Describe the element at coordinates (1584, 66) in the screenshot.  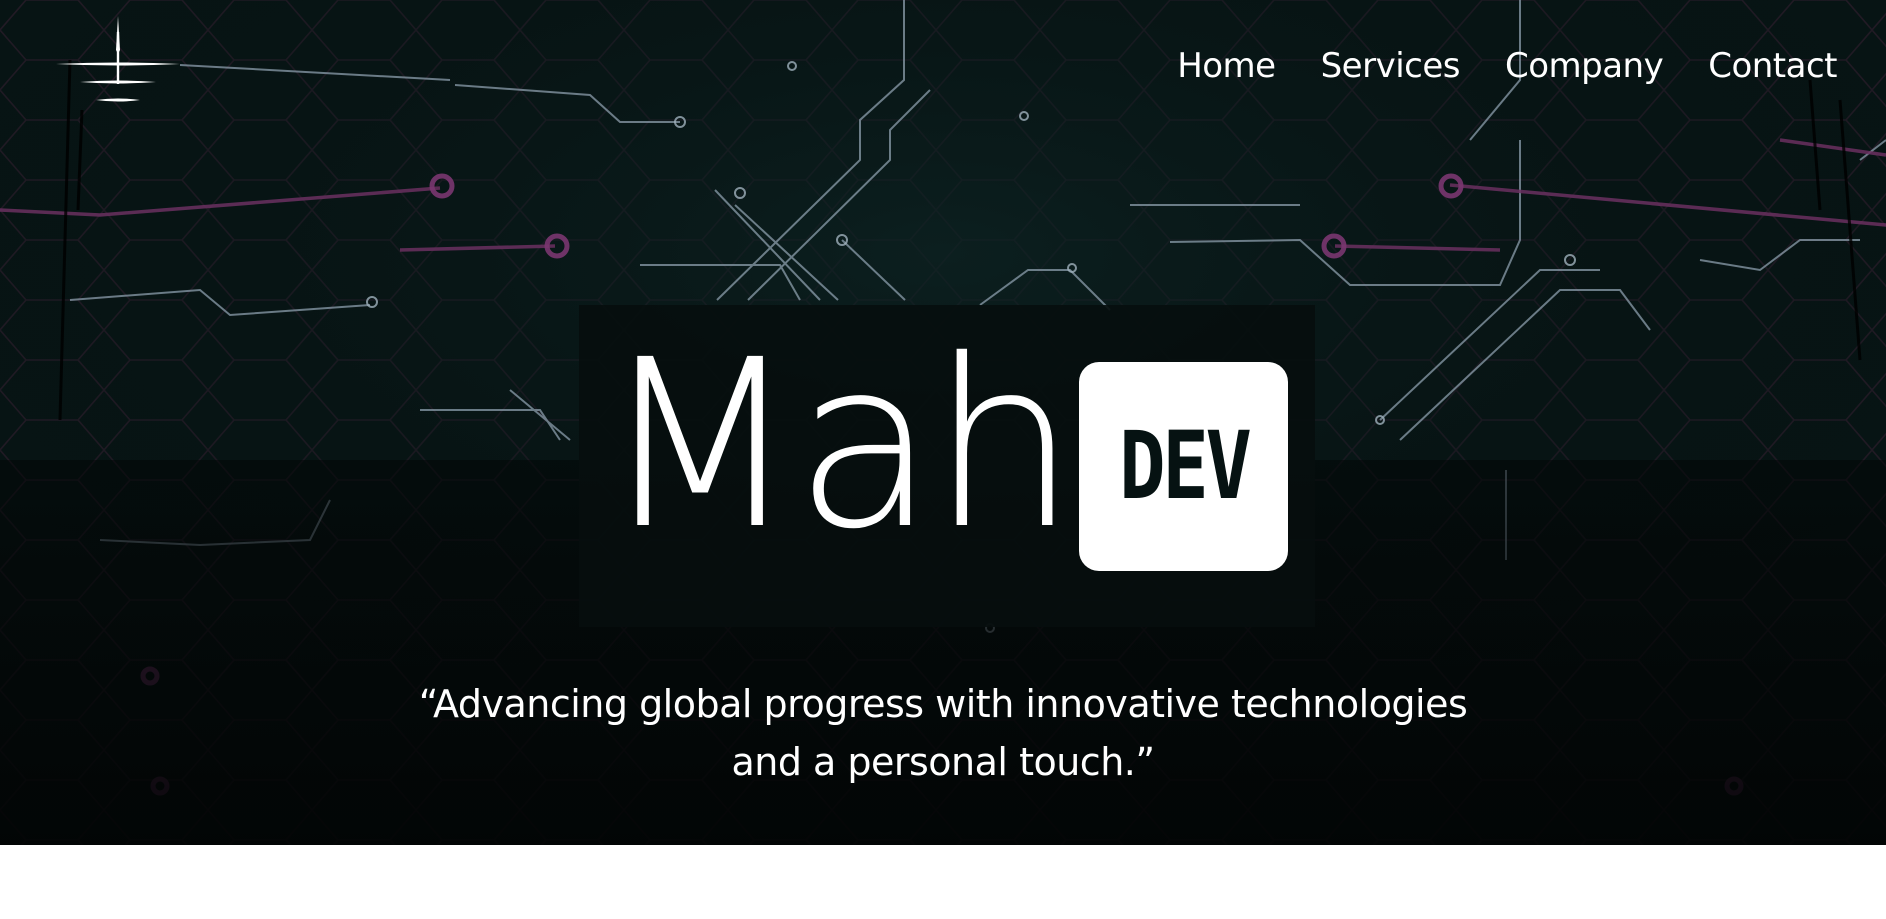
I see `nav-link-company: Company` at that location.